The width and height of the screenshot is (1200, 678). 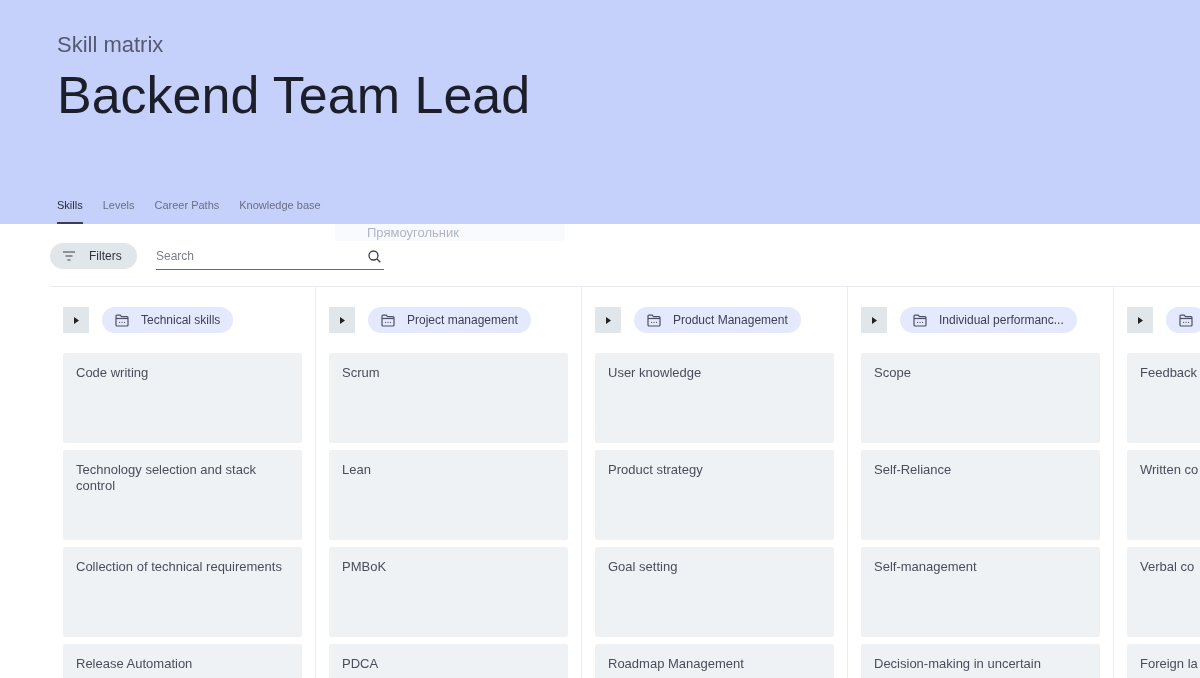 What do you see at coordinates (182, 592) in the screenshot?
I see `skill-card: Collection of technical requirements` at bounding box center [182, 592].